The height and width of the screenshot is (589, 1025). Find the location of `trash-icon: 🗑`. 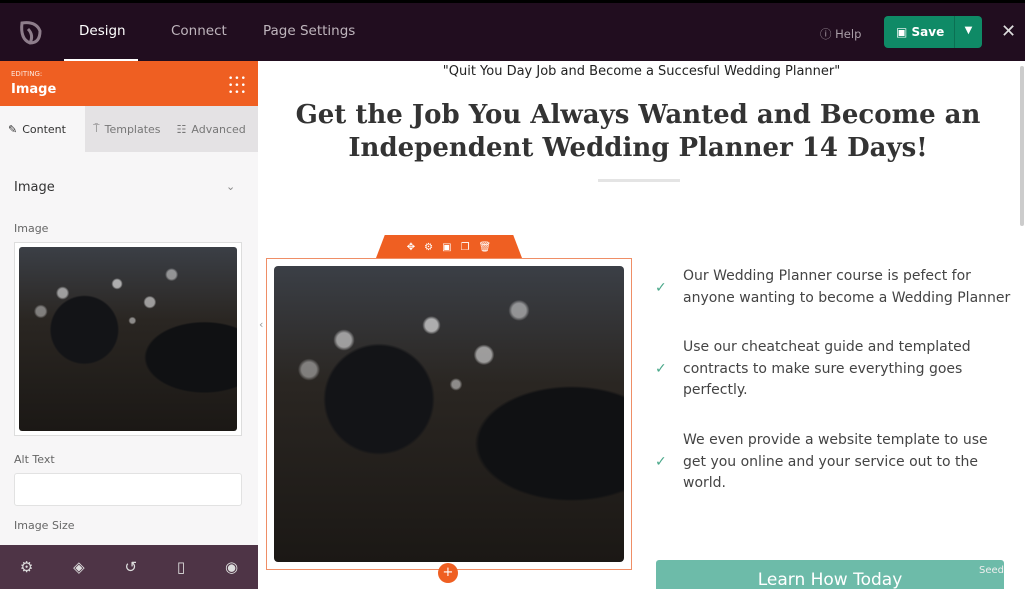

trash-icon: 🗑 is located at coordinates (485, 247).